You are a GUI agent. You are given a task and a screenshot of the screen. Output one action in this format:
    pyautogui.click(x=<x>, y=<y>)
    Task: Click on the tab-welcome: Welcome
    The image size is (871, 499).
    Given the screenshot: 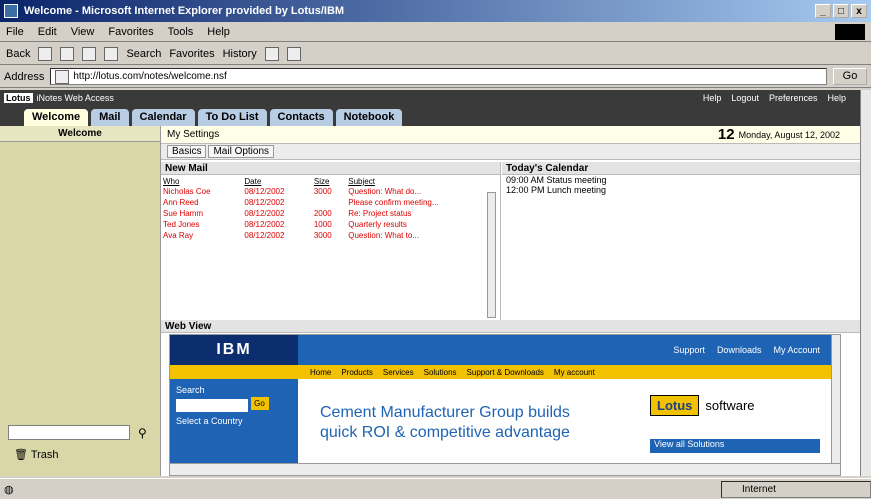 What is the action you would take?
    pyautogui.click(x=56, y=117)
    